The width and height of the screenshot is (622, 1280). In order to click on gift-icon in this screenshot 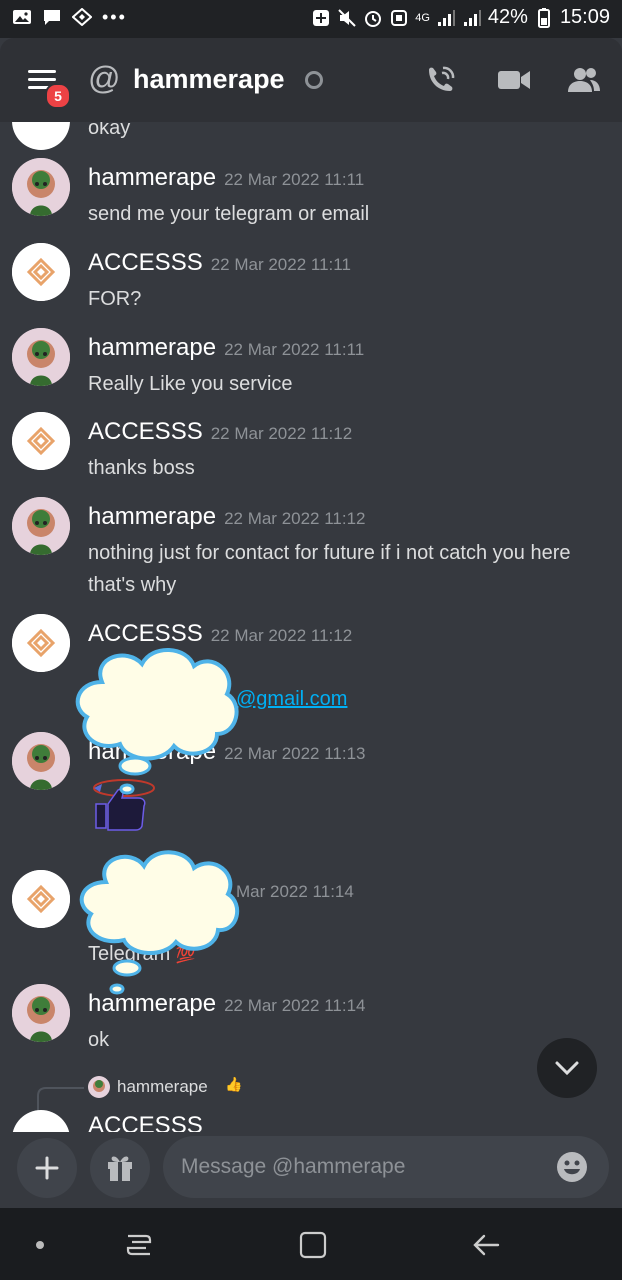, I will do `click(120, 1168)`.